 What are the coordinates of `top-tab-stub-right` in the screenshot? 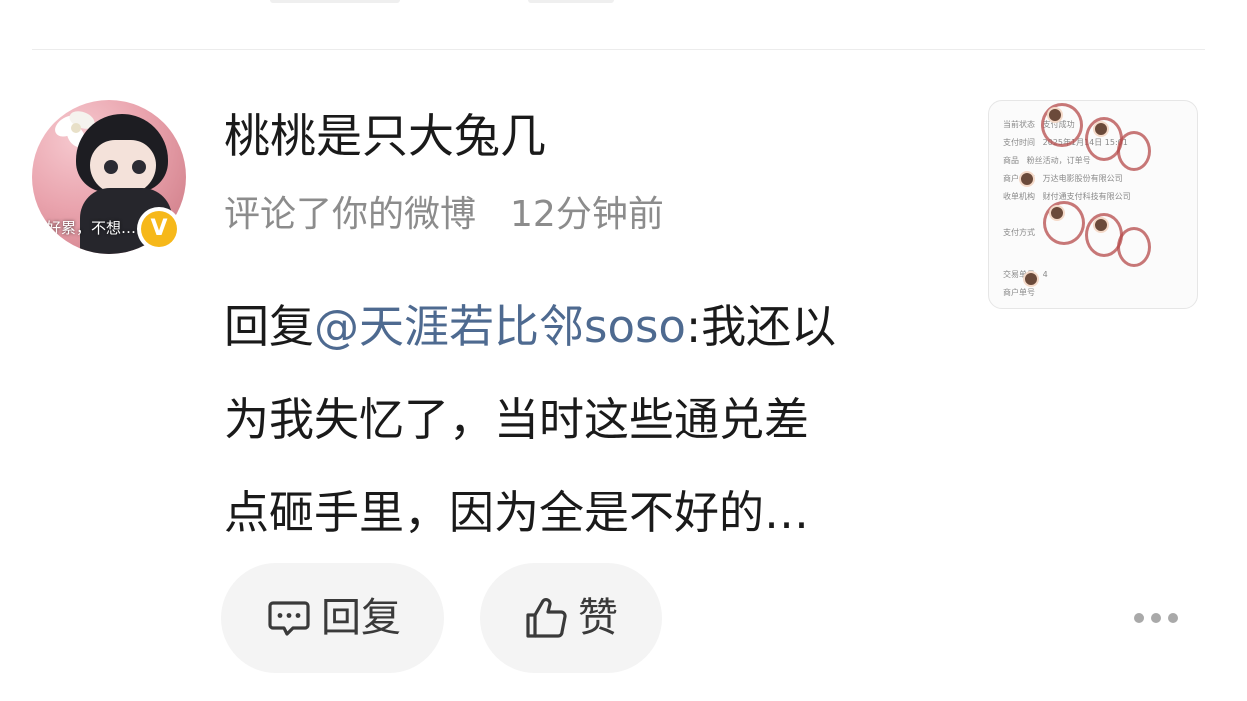 It's located at (571, 1).